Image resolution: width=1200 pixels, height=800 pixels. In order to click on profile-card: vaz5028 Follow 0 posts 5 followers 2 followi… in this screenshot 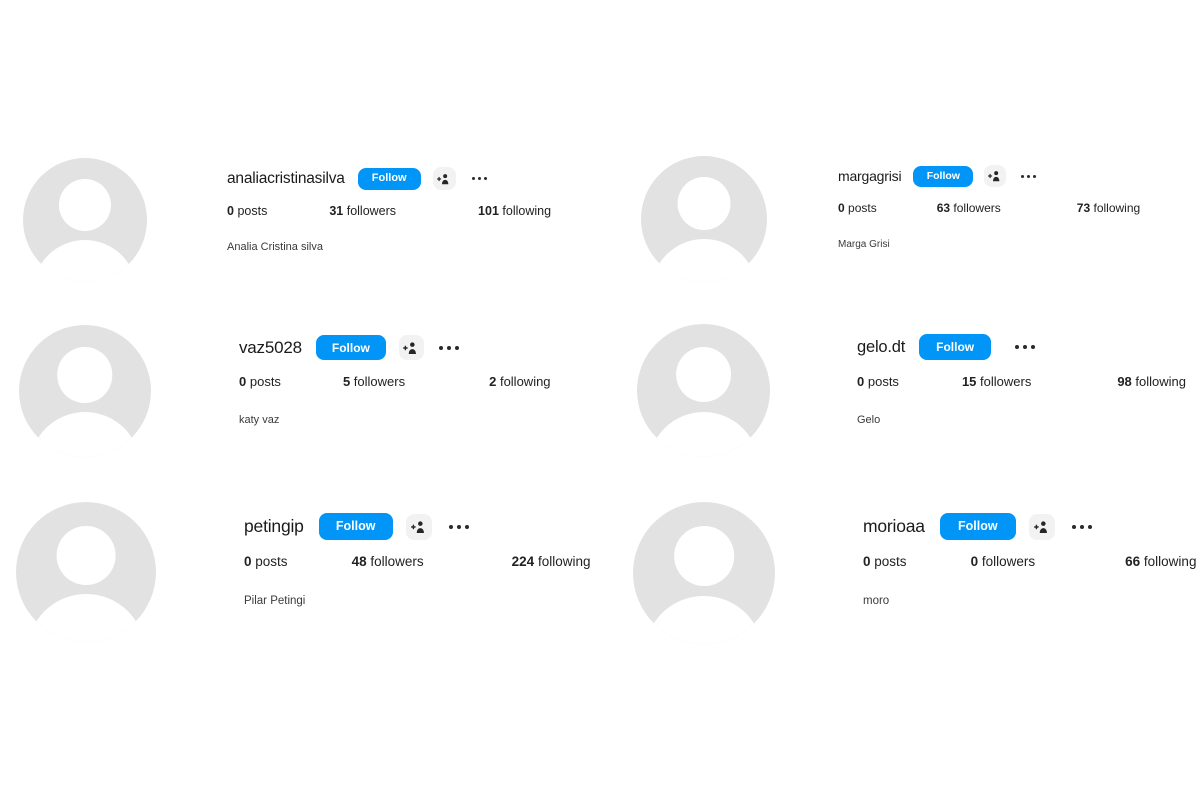, I will do `click(285, 391)`.